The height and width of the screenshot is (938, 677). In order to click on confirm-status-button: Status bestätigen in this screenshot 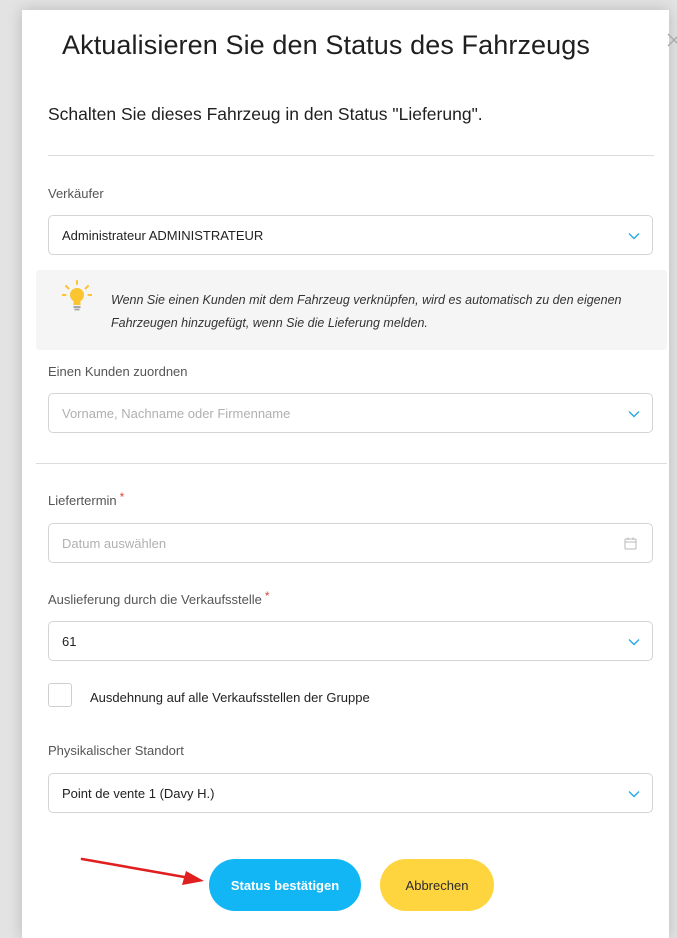, I will do `click(285, 885)`.